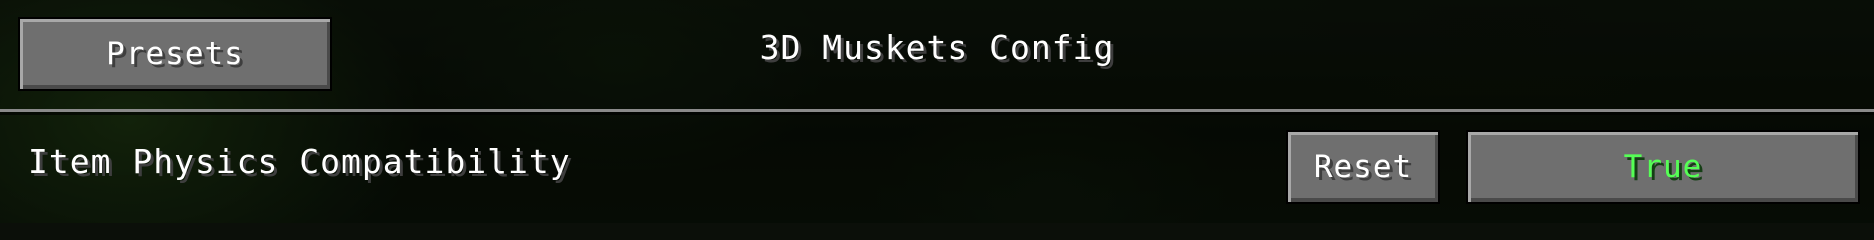 Image resolution: width=1874 pixels, height=240 pixels. I want to click on reset-button: Reset, so click(1363, 167).